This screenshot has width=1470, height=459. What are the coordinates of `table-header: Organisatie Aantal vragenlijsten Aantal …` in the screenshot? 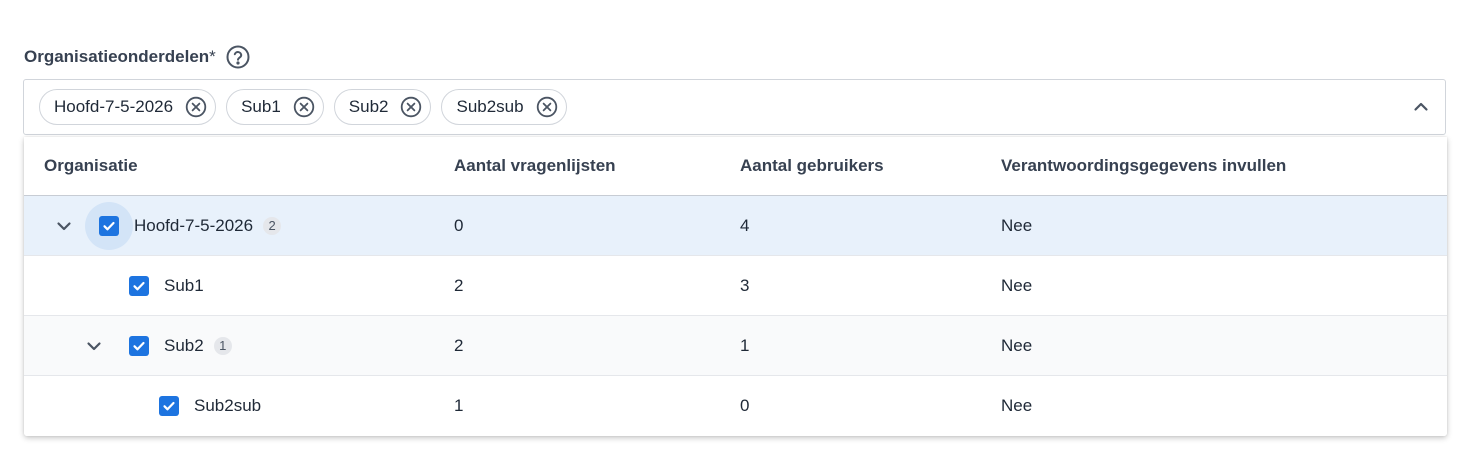 It's located at (735, 166).